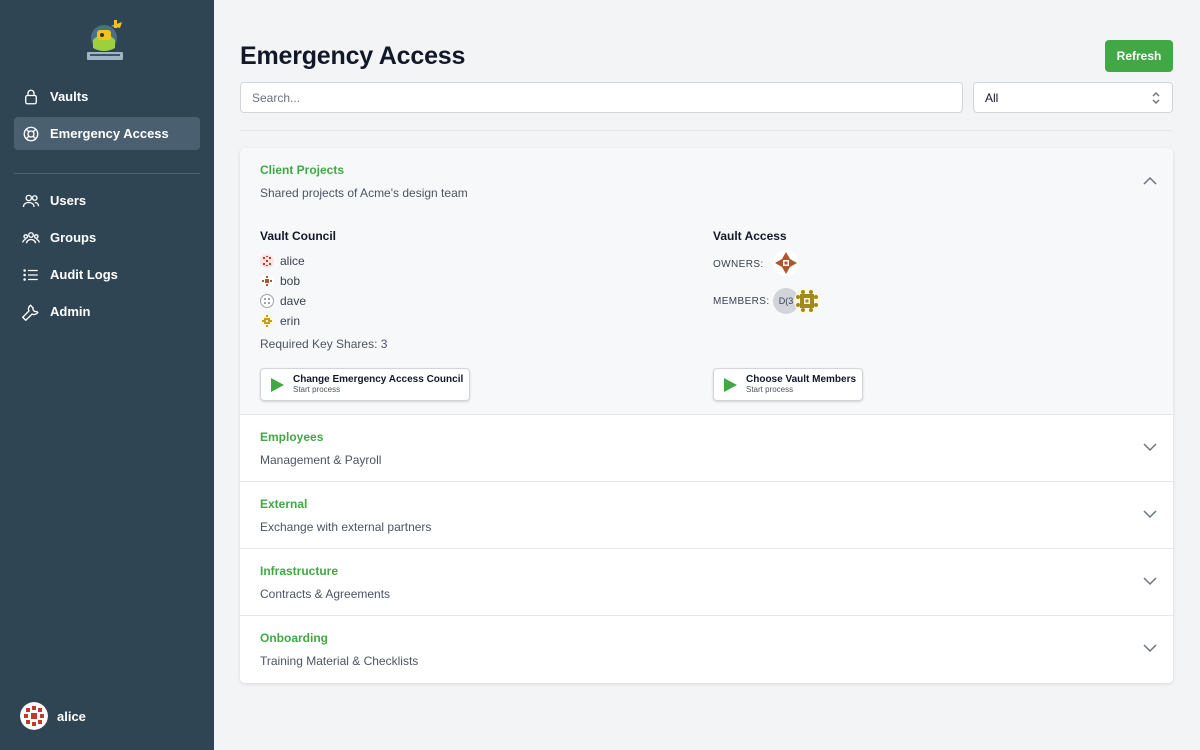 The image size is (1200, 750). I want to click on select-updown-icon, so click(1156, 98).